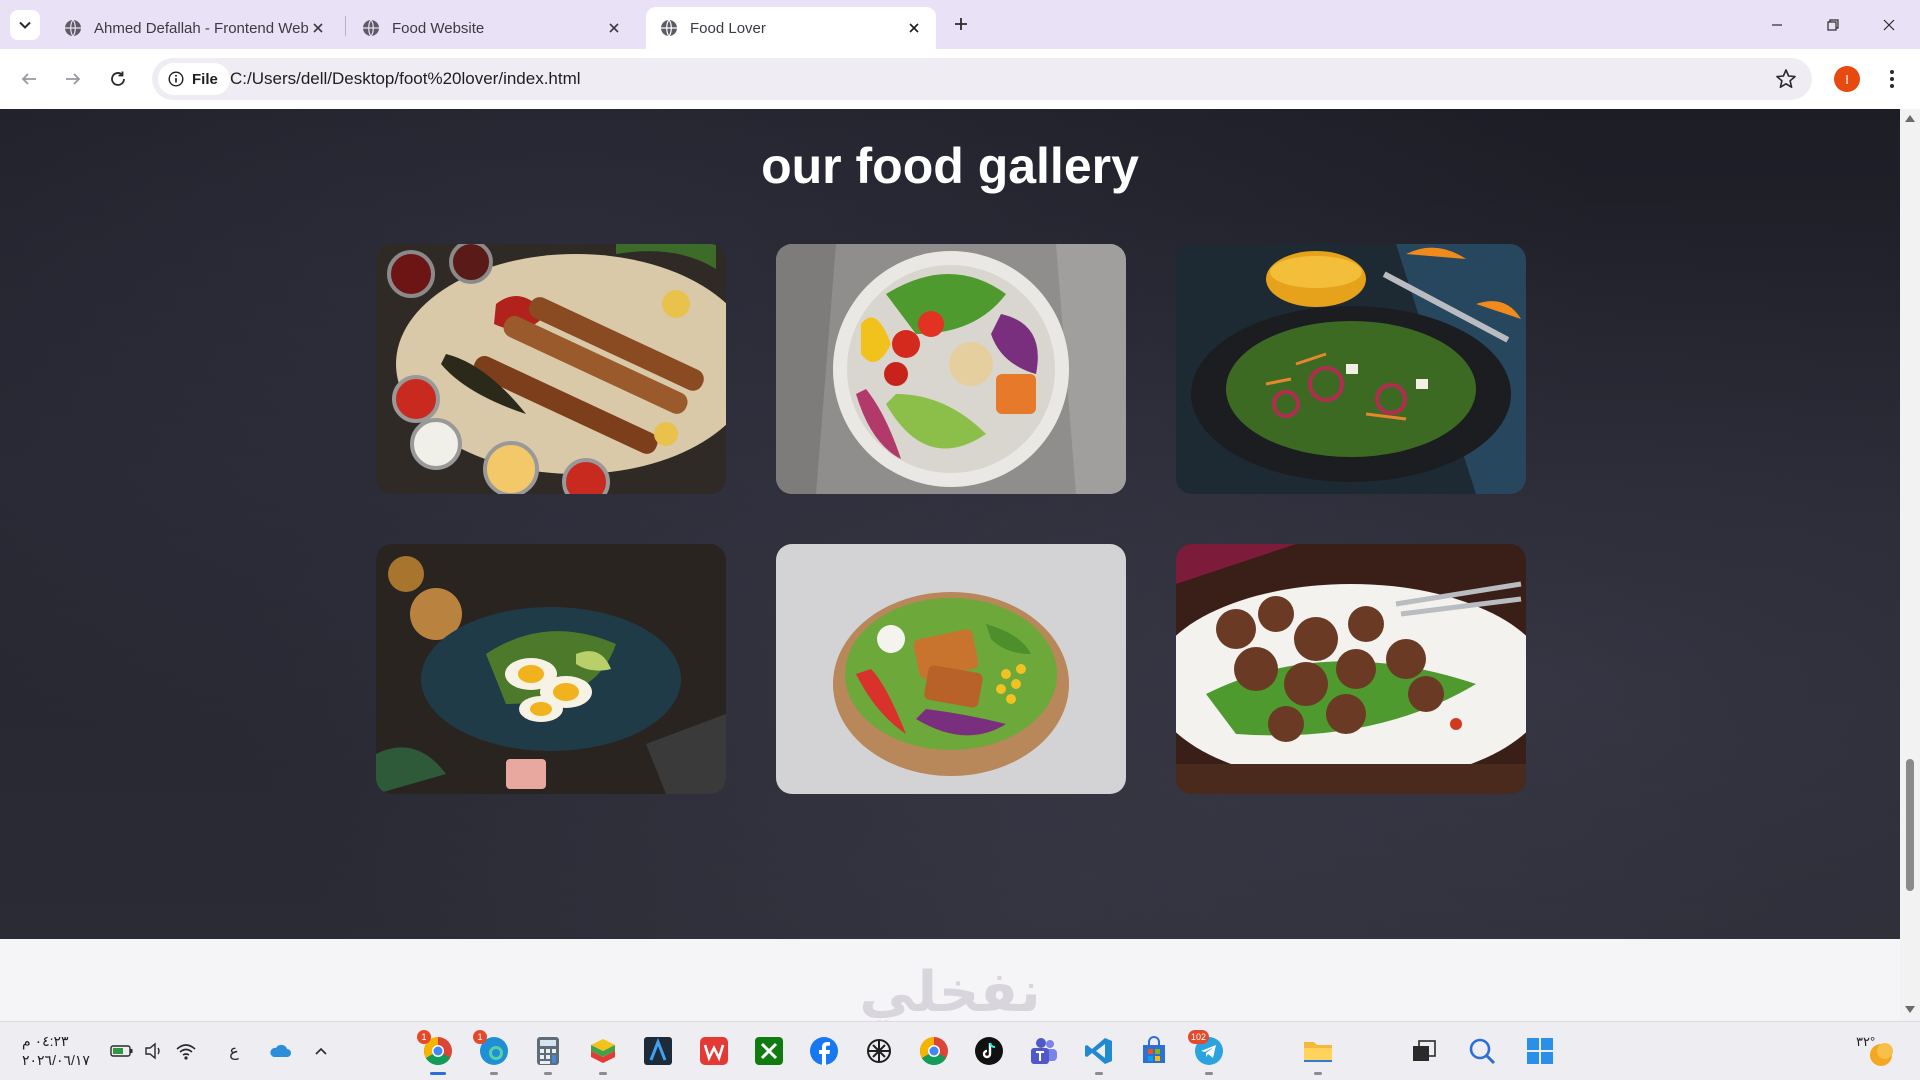 This screenshot has height=1080, width=1920. Describe the element at coordinates (989, 1051) in the screenshot. I see `tiktok-taskbar-icon` at that location.